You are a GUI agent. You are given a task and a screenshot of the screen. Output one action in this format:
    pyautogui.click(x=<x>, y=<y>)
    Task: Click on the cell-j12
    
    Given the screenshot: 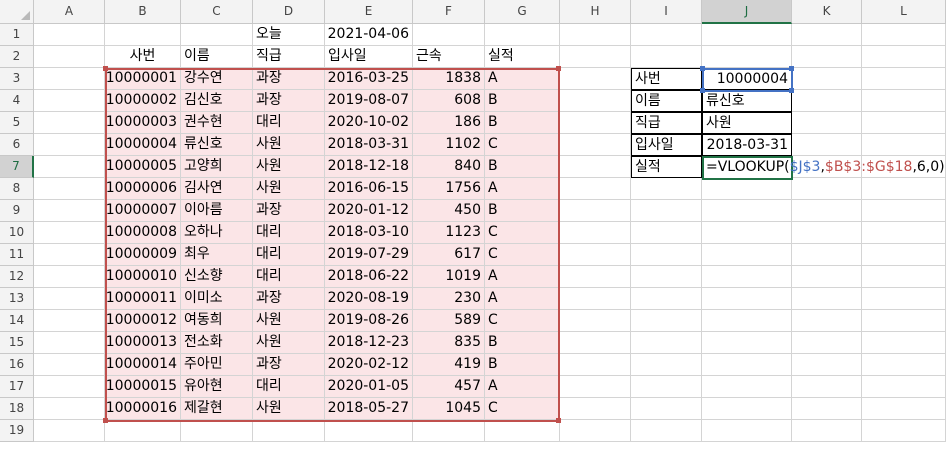 What is the action you would take?
    pyautogui.click(x=747, y=277)
    